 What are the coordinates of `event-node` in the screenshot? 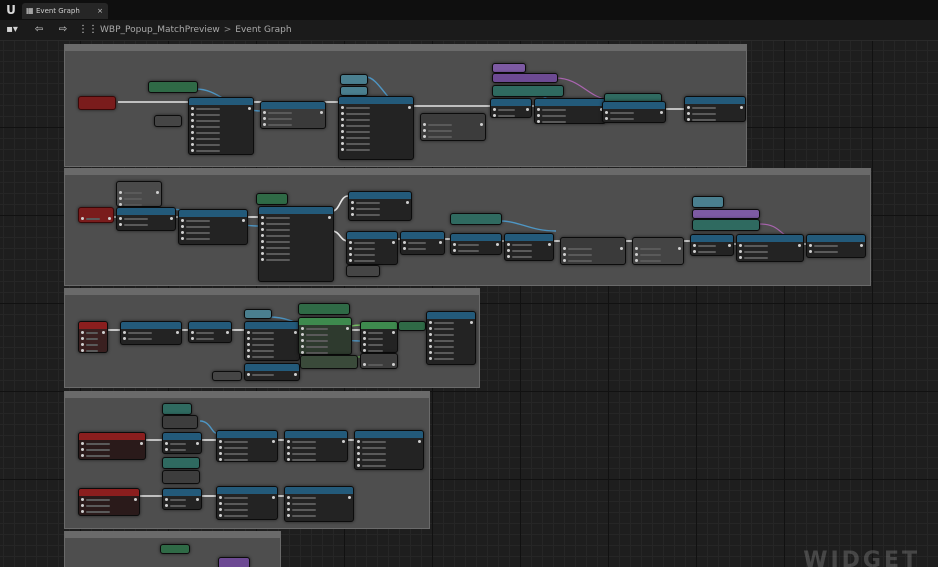 It's located at (109, 502).